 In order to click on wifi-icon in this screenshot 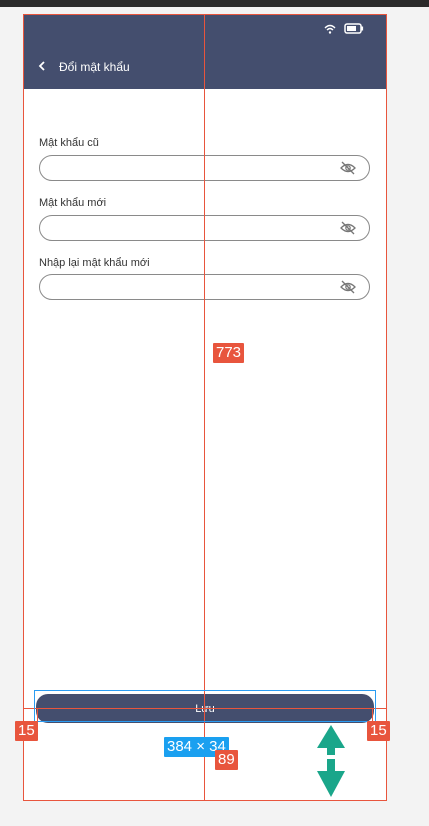, I will do `click(330, 29)`.